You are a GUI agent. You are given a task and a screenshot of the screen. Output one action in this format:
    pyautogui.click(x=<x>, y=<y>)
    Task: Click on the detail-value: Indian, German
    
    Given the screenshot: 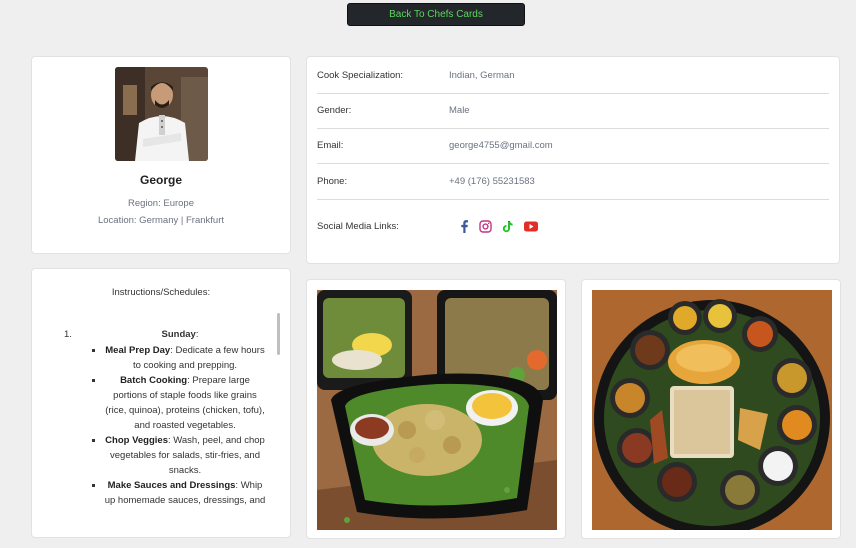 What is the action you would take?
    pyautogui.click(x=482, y=75)
    